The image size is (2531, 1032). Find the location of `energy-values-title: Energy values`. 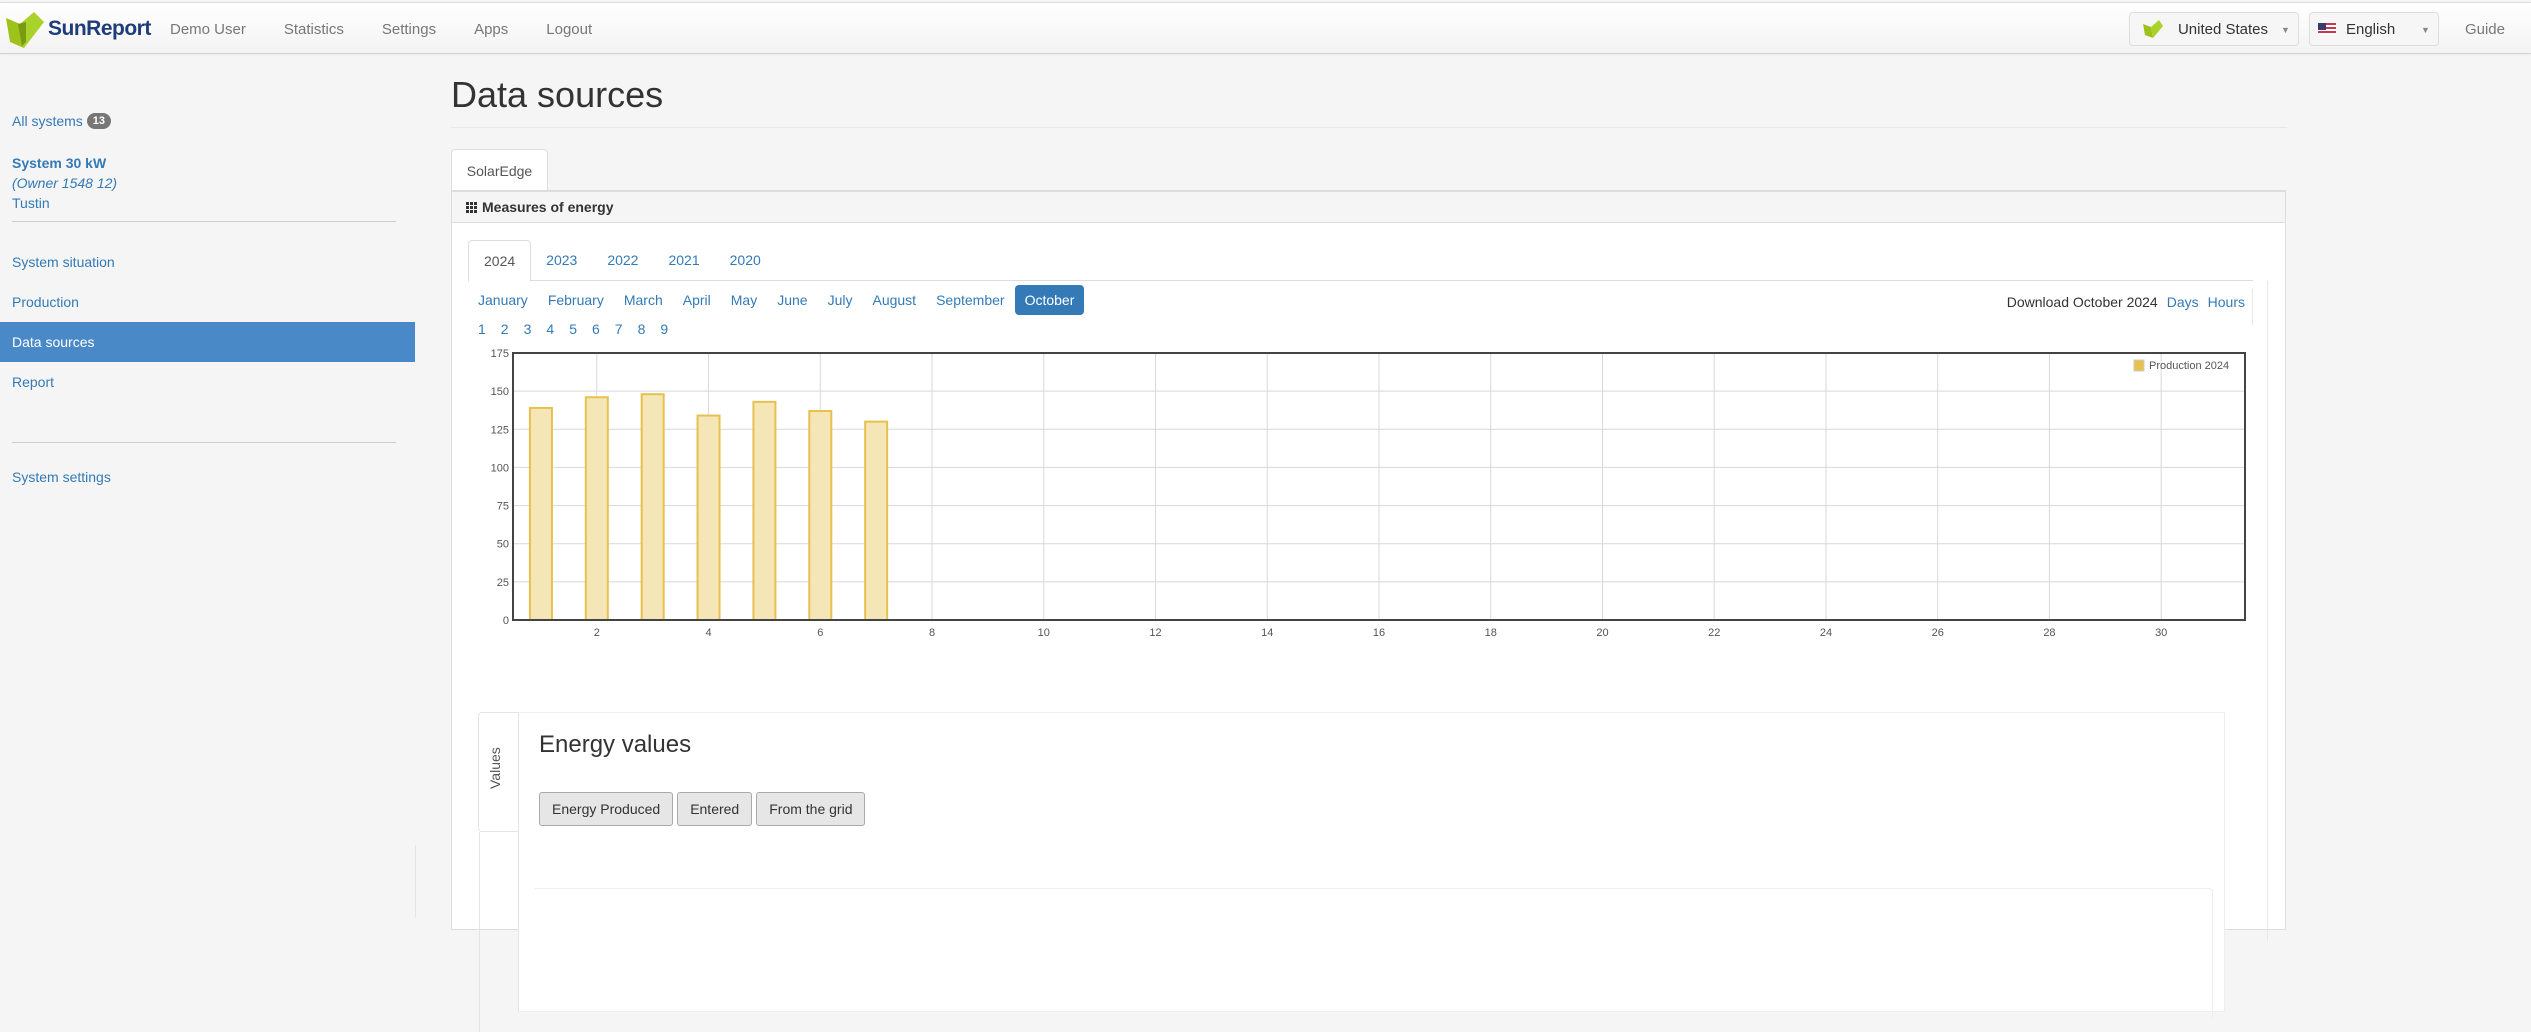

energy-values-title: Energy values is located at coordinates (615, 744).